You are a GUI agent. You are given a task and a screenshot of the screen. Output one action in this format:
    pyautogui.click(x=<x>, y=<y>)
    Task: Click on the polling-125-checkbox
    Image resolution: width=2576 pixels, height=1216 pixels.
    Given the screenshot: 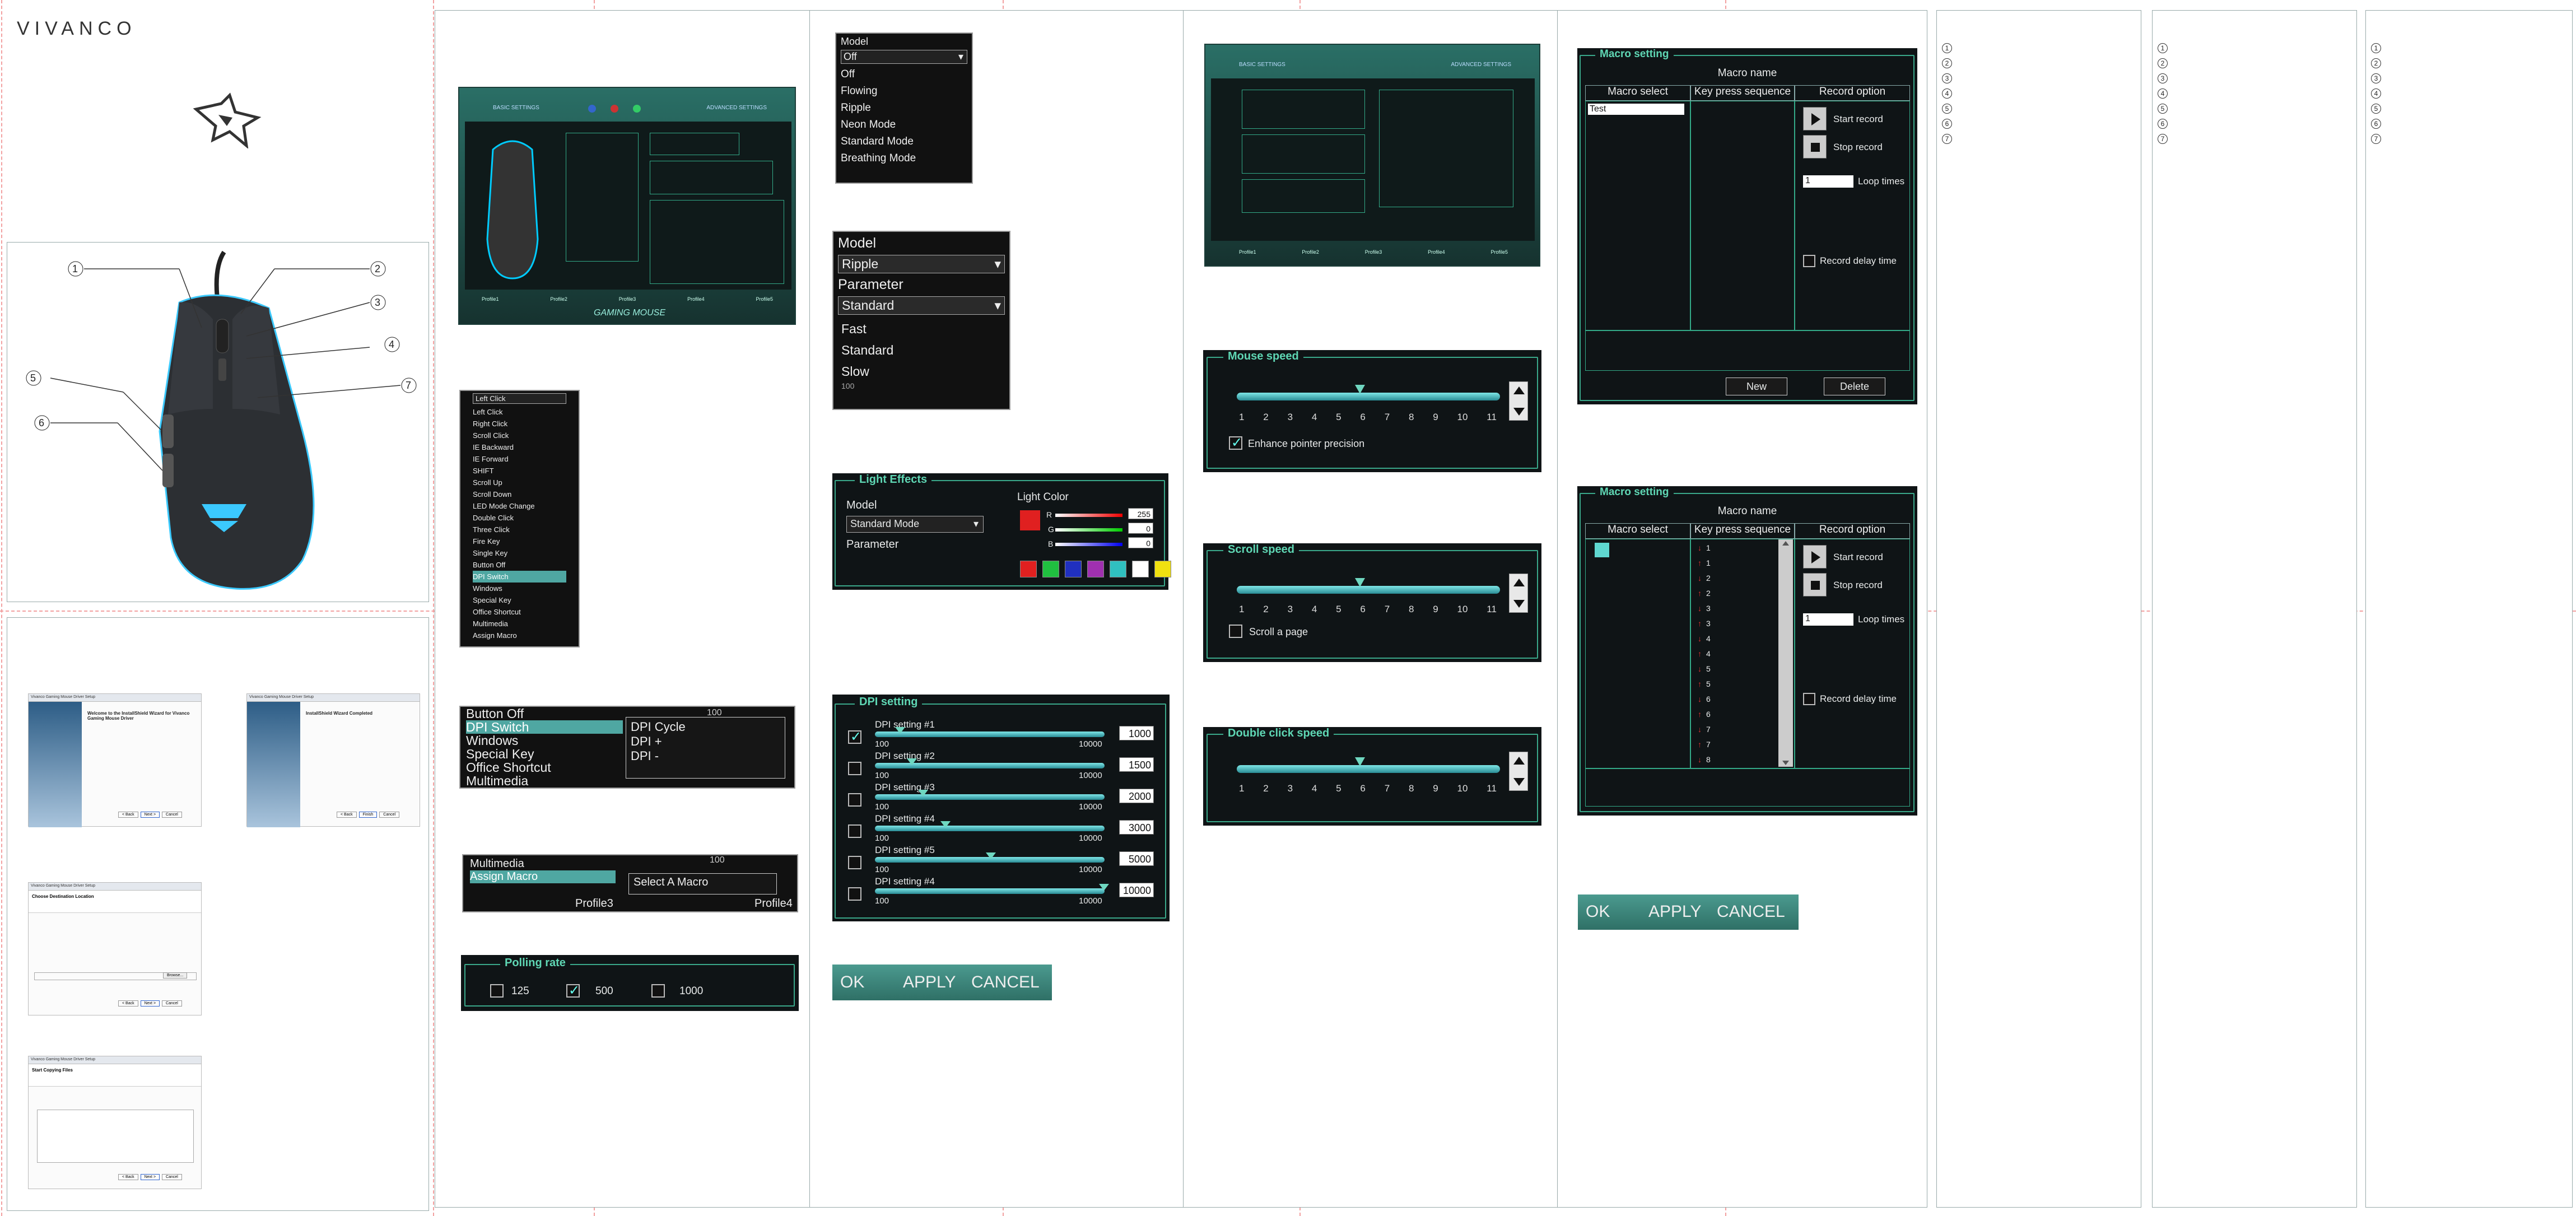 What is the action you would take?
    pyautogui.click(x=497, y=991)
    